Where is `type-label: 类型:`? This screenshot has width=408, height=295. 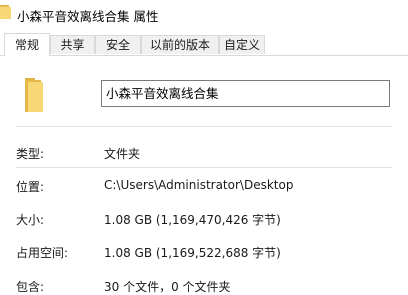 type-label: 类型: is located at coordinates (30, 154).